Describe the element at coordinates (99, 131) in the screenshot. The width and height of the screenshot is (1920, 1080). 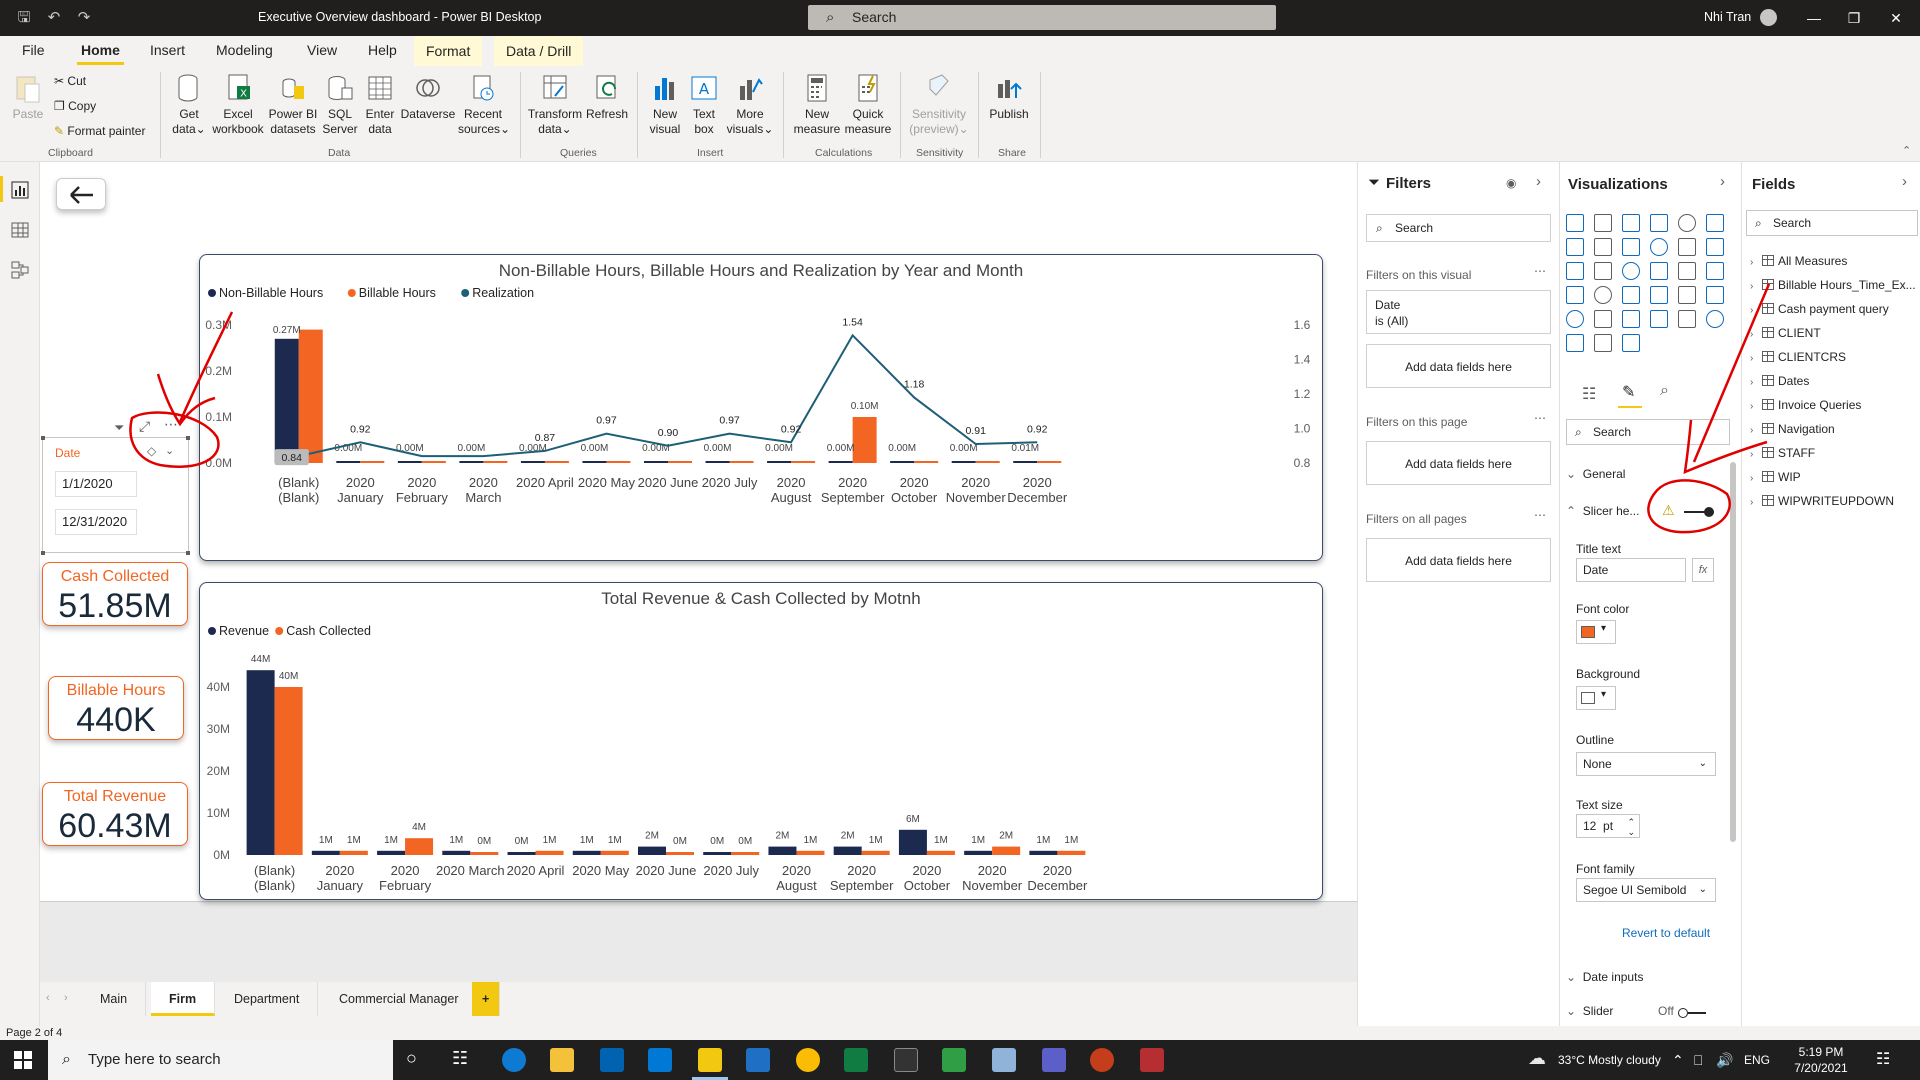
I see `format-painter-button: ✎ Format painter` at that location.